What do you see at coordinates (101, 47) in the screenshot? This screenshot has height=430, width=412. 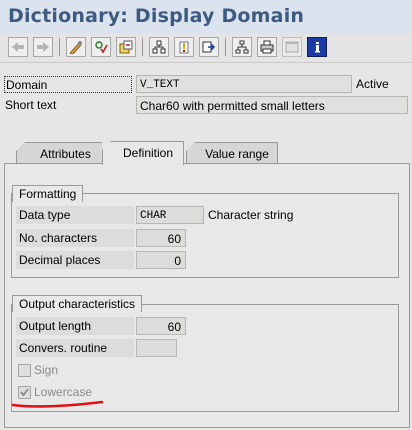 I see `check-icon` at bounding box center [101, 47].